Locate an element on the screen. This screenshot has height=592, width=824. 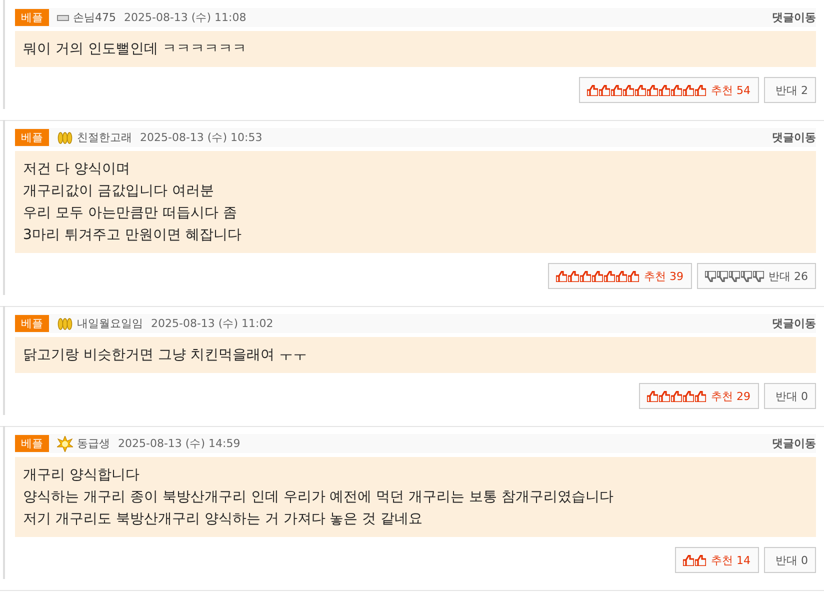
comment-text: 3마리 튀겨주고 만원이면 혜잡니다 is located at coordinates (132, 235).